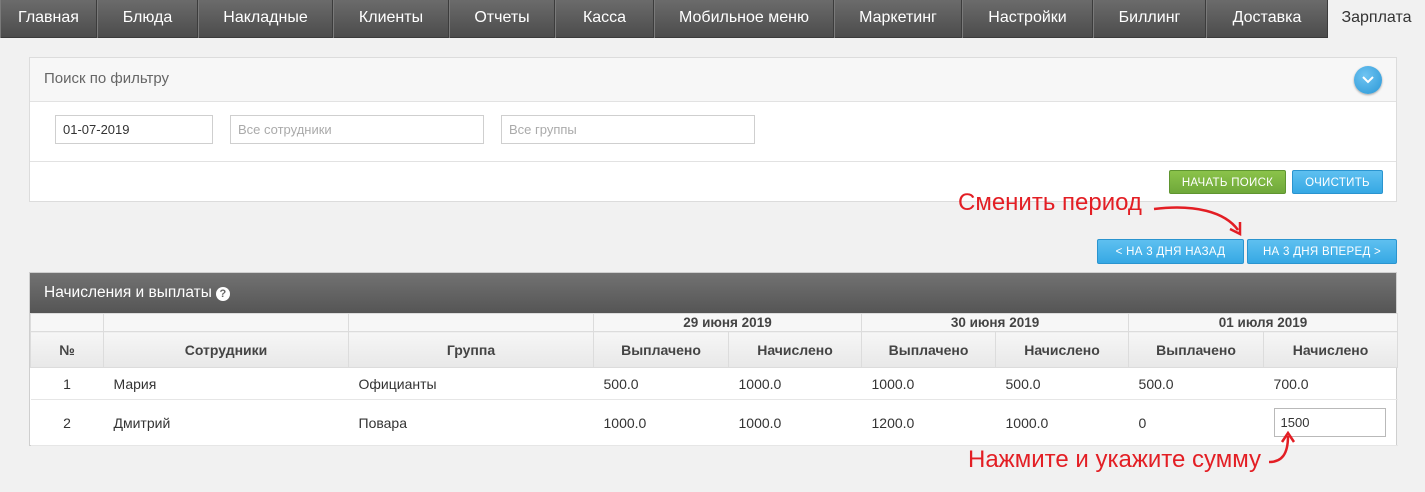 This screenshot has height=492, width=1425. What do you see at coordinates (1196, 422) in the screenshot?
I see `paid-value: 0` at bounding box center [1196, 422].